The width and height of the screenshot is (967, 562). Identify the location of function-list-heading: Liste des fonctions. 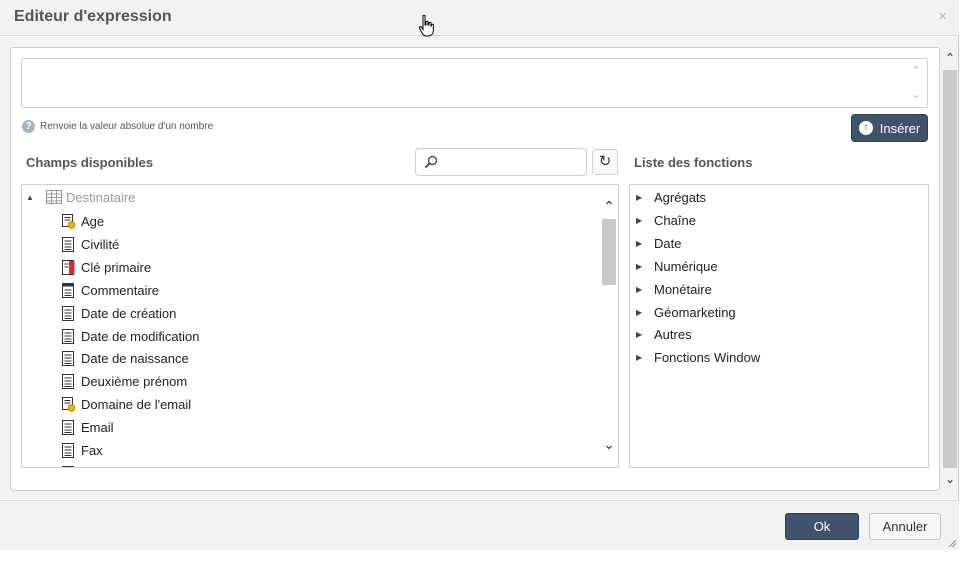
(693, 162).